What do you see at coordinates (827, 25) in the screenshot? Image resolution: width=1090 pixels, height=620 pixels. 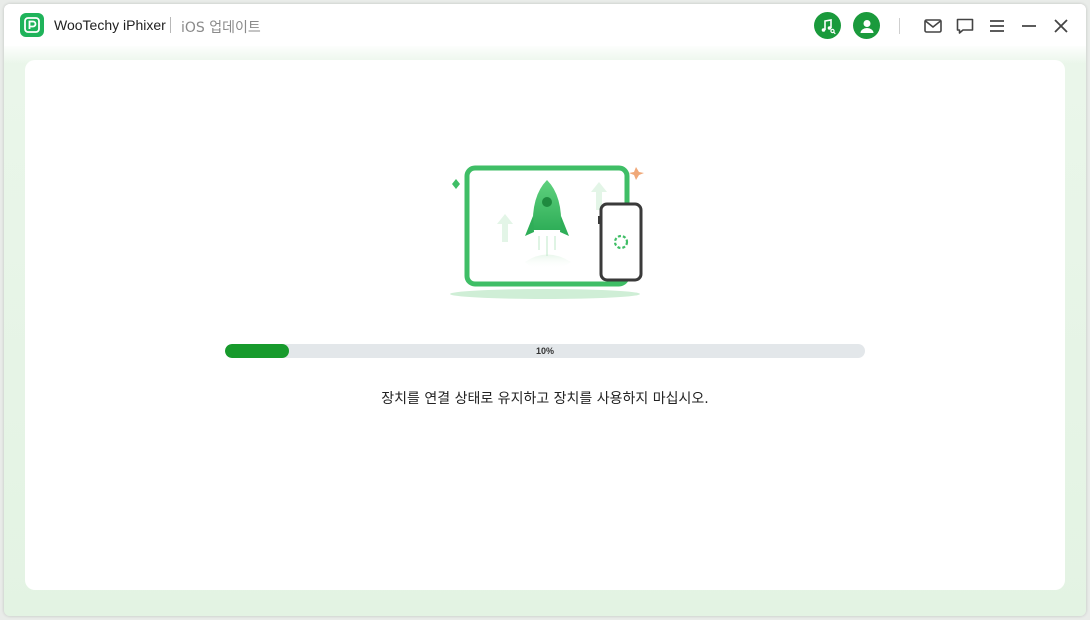 I see `music-search-icon` at bounding box center [827, 25].